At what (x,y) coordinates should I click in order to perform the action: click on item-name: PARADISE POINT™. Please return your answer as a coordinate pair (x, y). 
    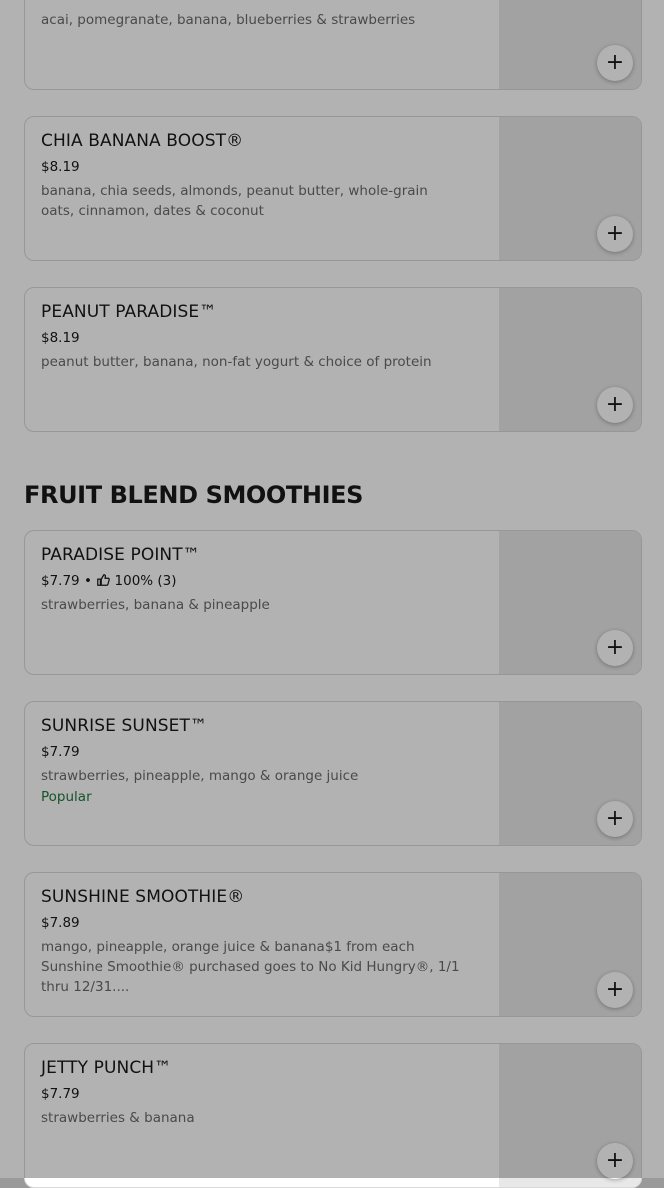
    Looking at the image, I should click on (120, 555).